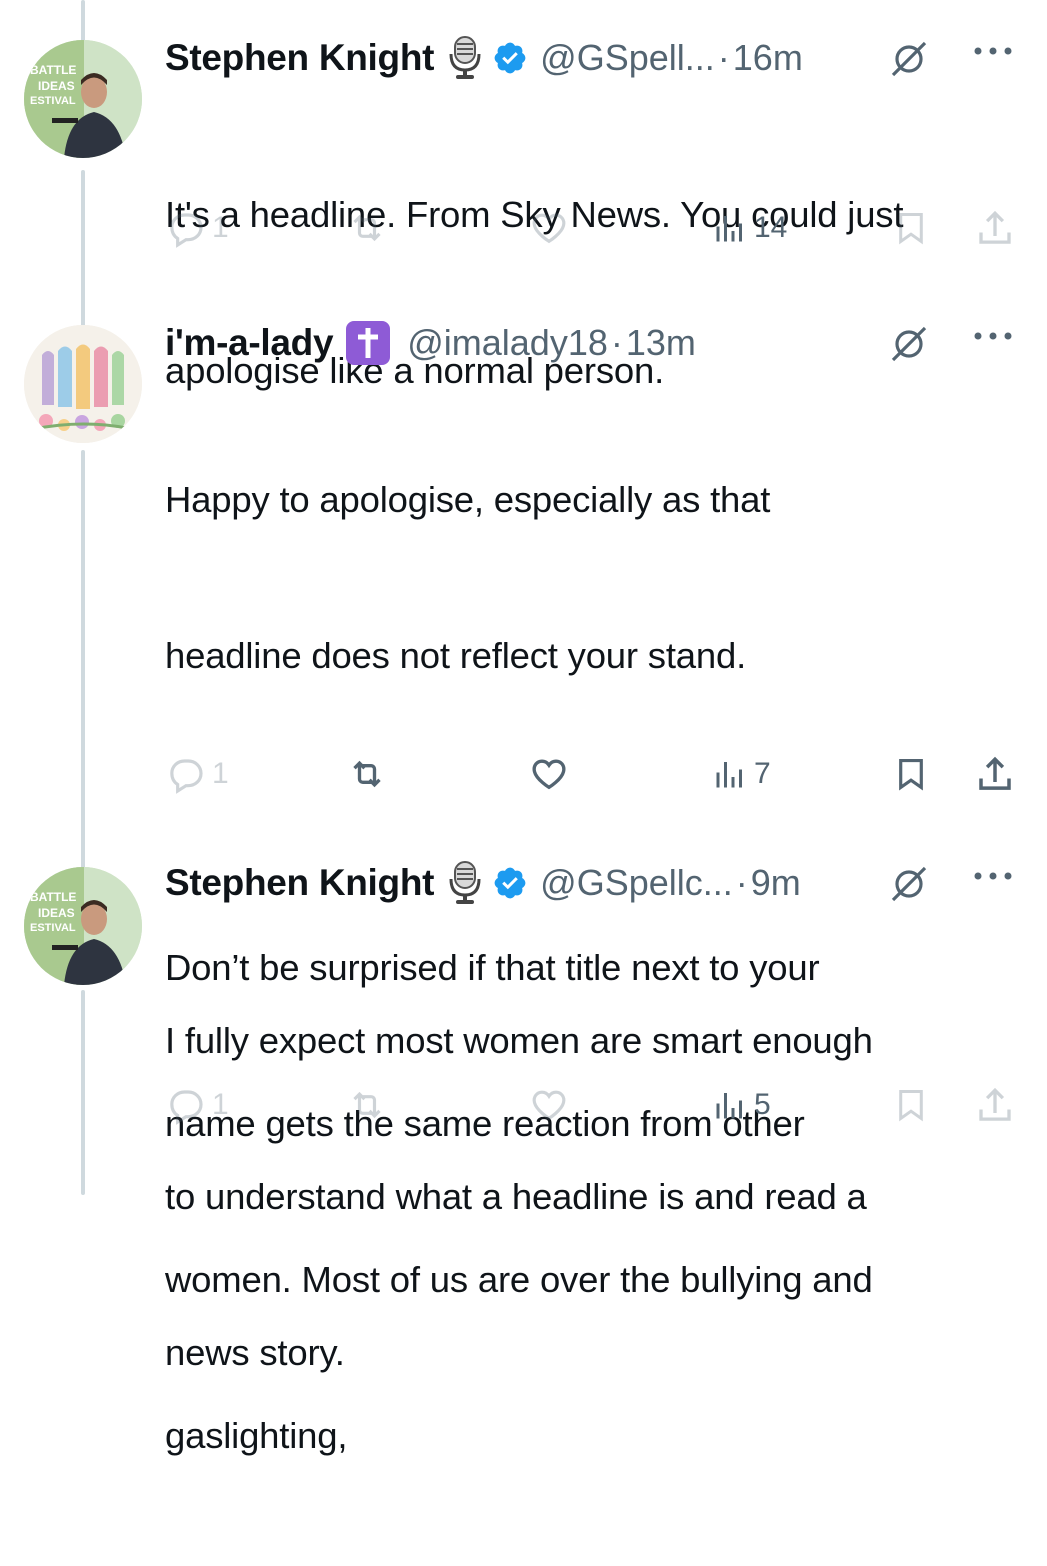 This screenshot has height=1566, width=1047. I want to click on views-button: 5, so click(741, 1105).